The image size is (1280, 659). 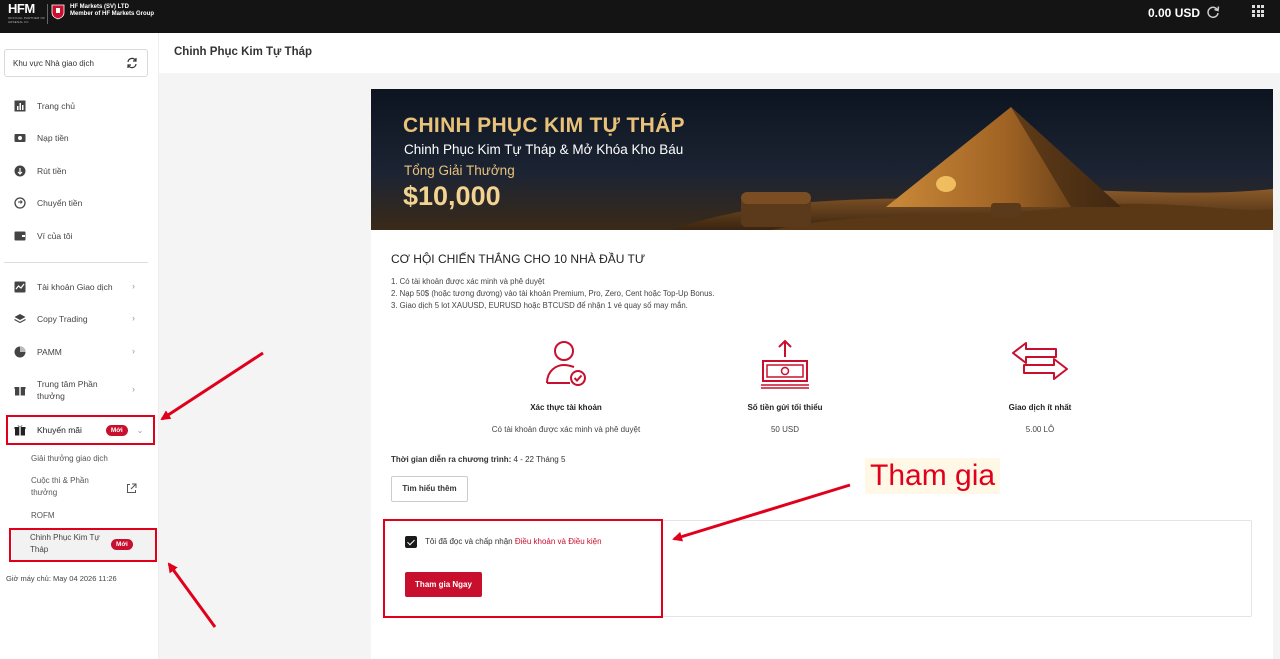 I want to click on feature-title: Số tiền gửi tối thiểu, so click(x=785, y=407).